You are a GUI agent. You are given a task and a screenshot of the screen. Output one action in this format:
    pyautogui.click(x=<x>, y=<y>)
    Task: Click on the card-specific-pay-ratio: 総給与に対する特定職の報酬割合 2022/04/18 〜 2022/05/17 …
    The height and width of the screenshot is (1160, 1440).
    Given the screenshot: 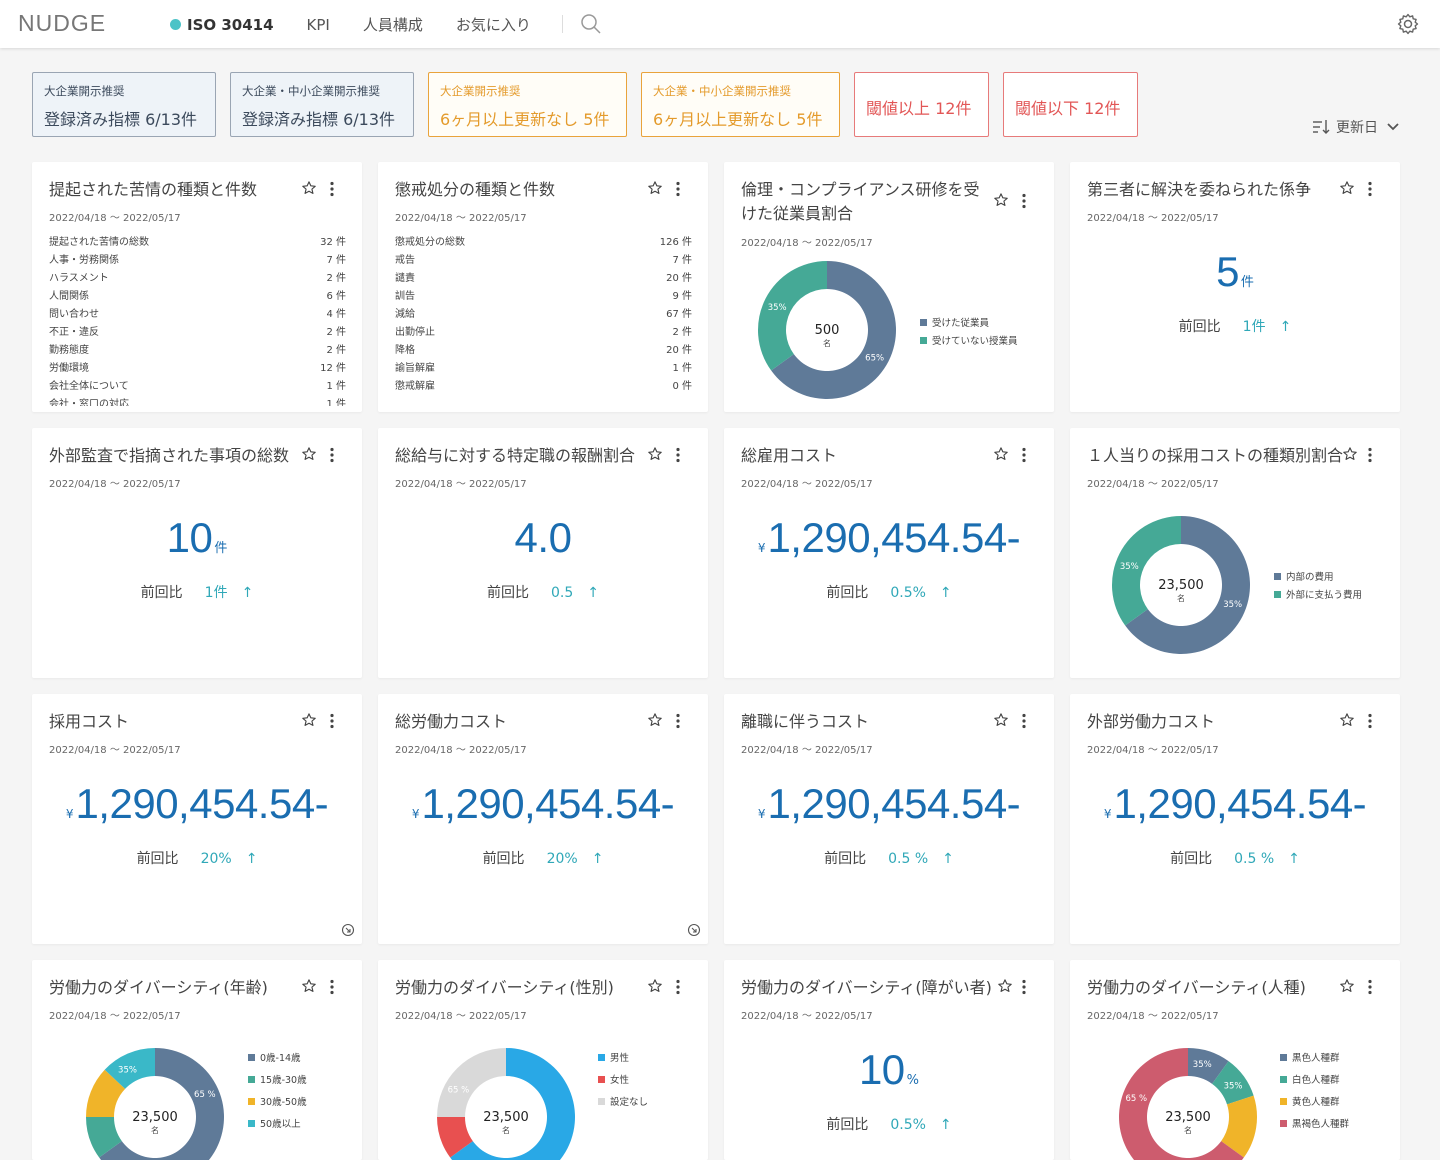 What is the action you would take?
    pyautogui.click(x=543, y=553)
    